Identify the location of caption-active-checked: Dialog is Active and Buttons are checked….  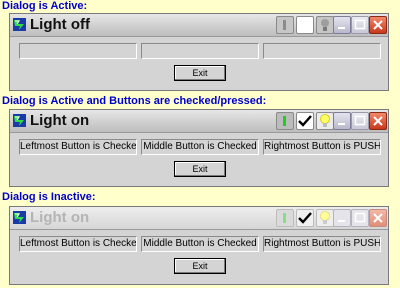
(134, 101).